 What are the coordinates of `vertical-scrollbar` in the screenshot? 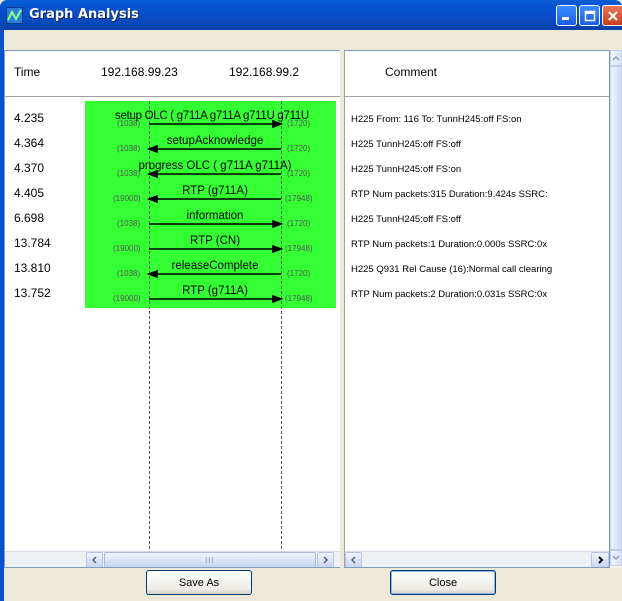 It's located at (616, 309).